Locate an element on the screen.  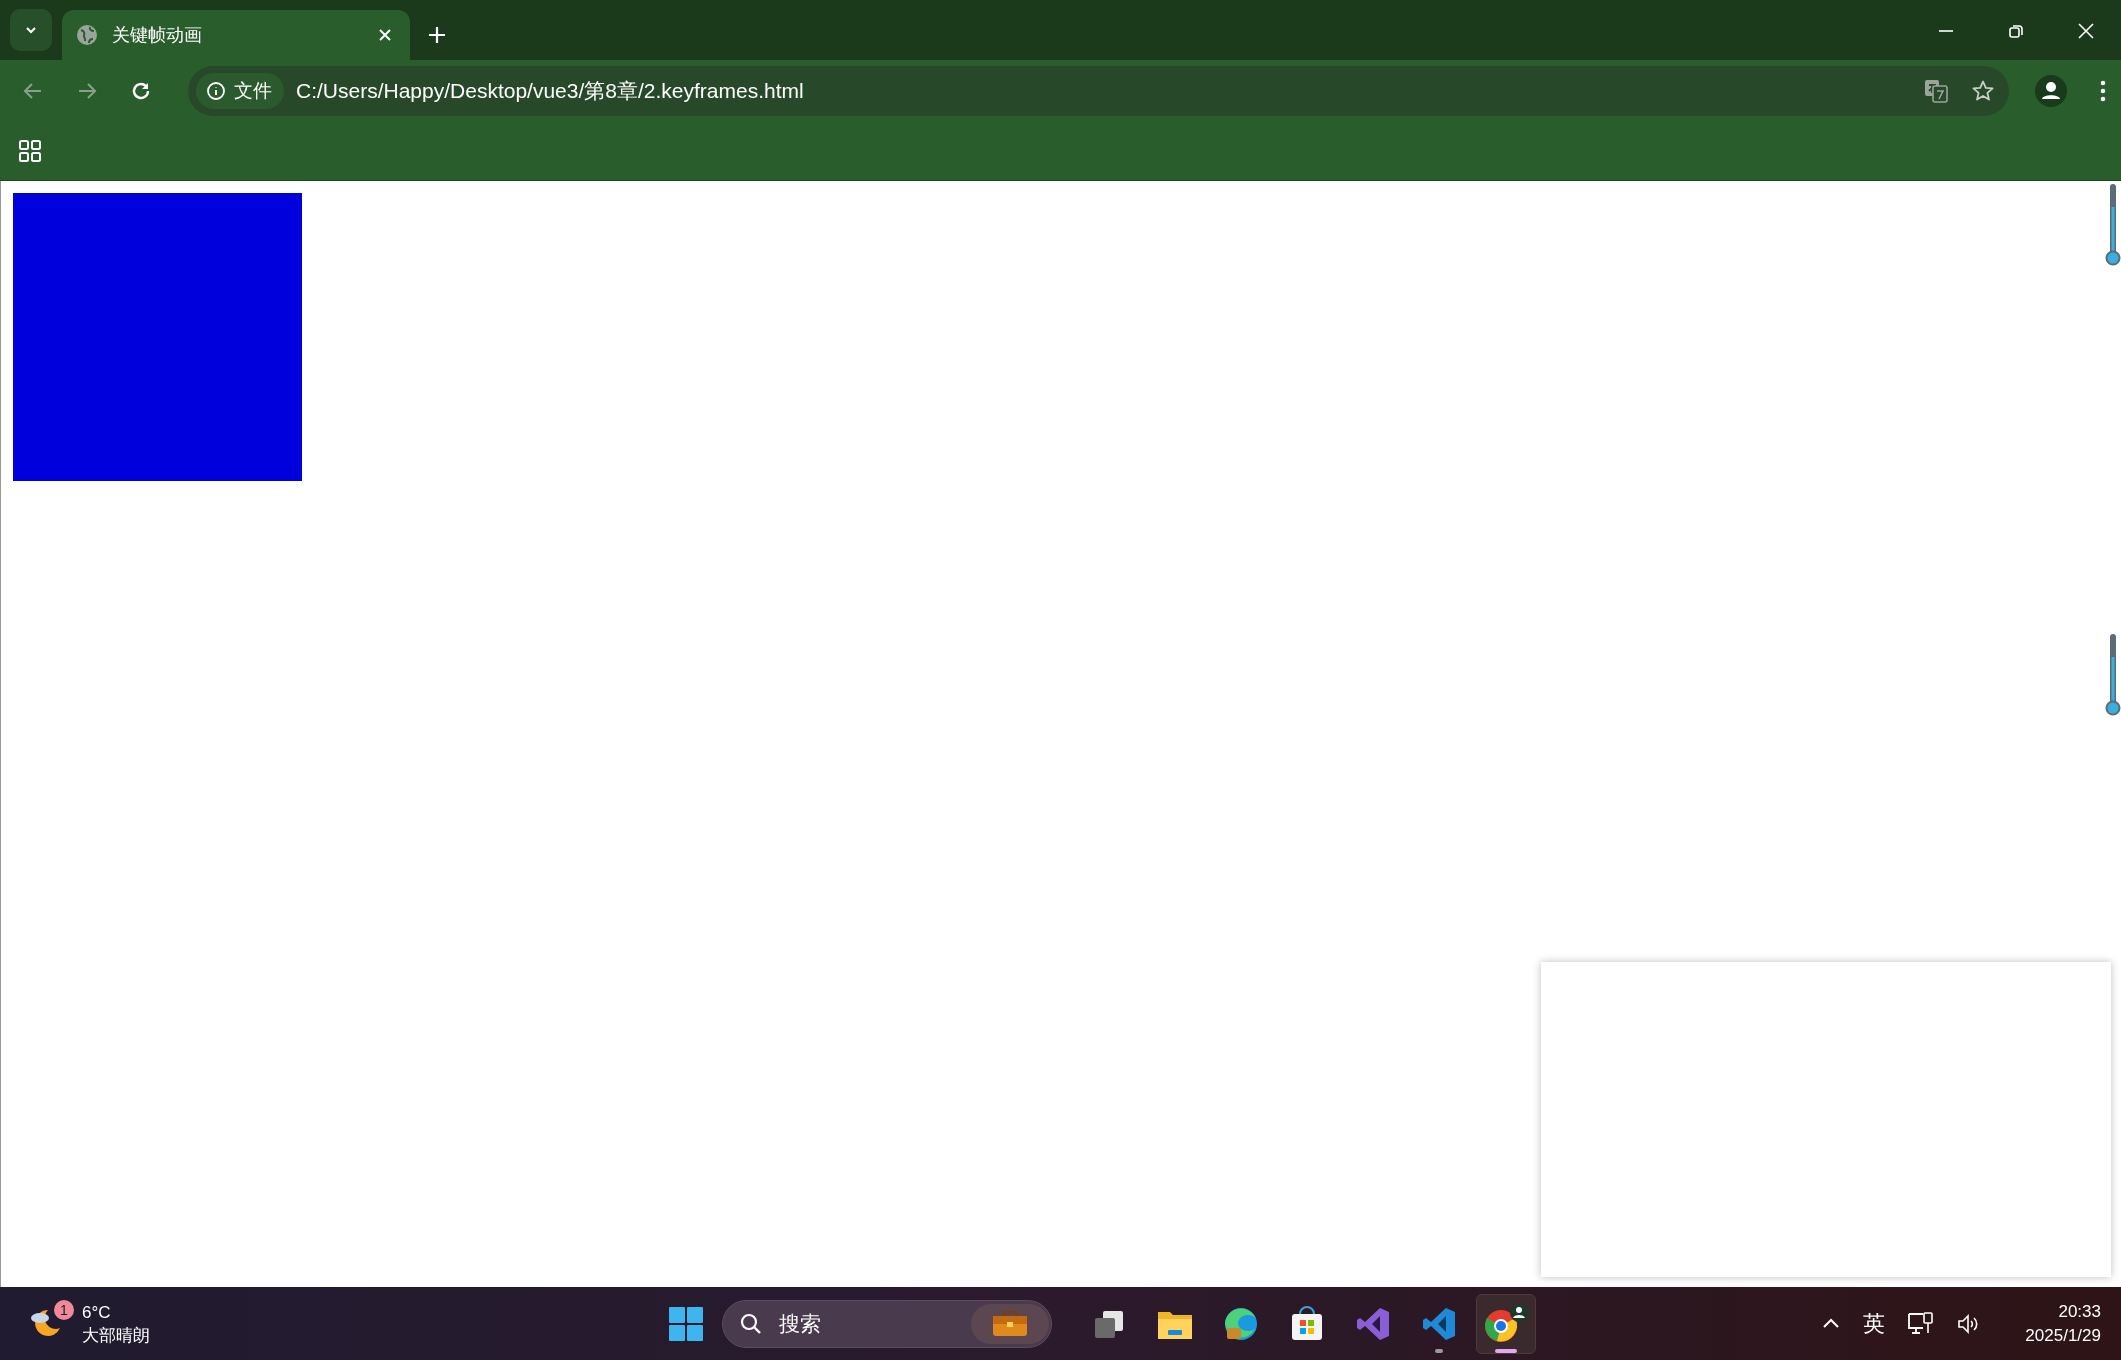
browser-wave-icon is located at coordinates (1241, 1323).